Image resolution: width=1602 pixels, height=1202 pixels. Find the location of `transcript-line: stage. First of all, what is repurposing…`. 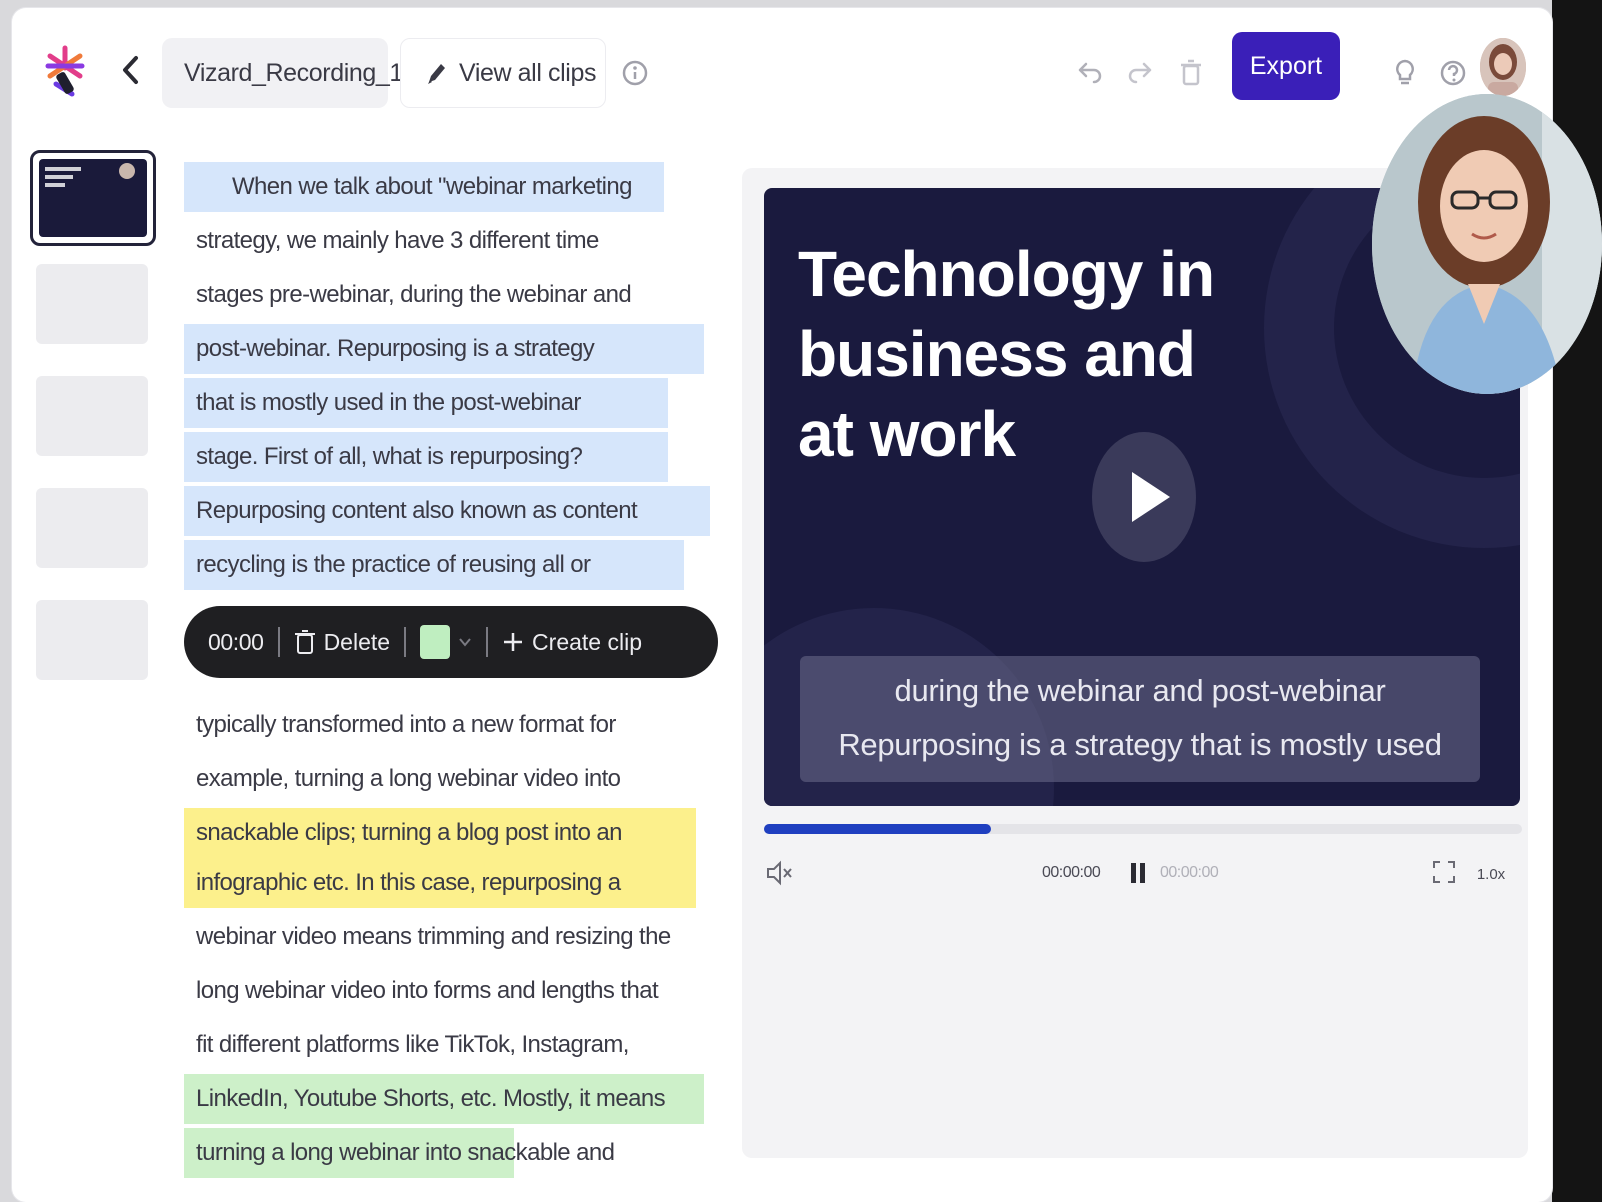

transcript-line: stage. First of all, what is repurposing… is located at coordinates (426, 457).